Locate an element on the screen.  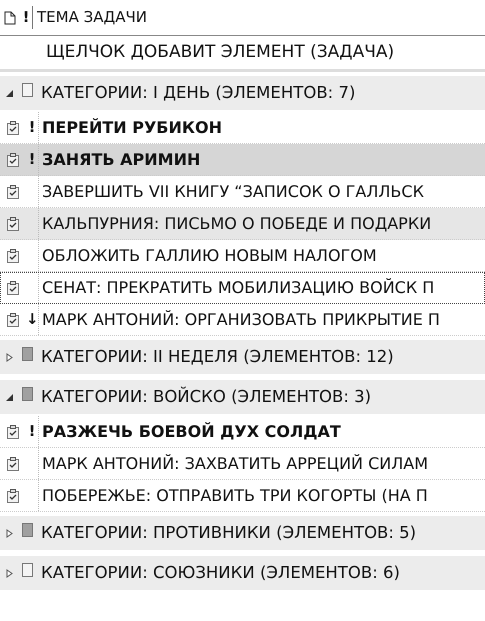
task-subject: ПОБЕРЕЖЬЕ: ОТПРАВИТЬ ТРИ КОГОРТЫ (НА П is located at coordinates (233, 495).